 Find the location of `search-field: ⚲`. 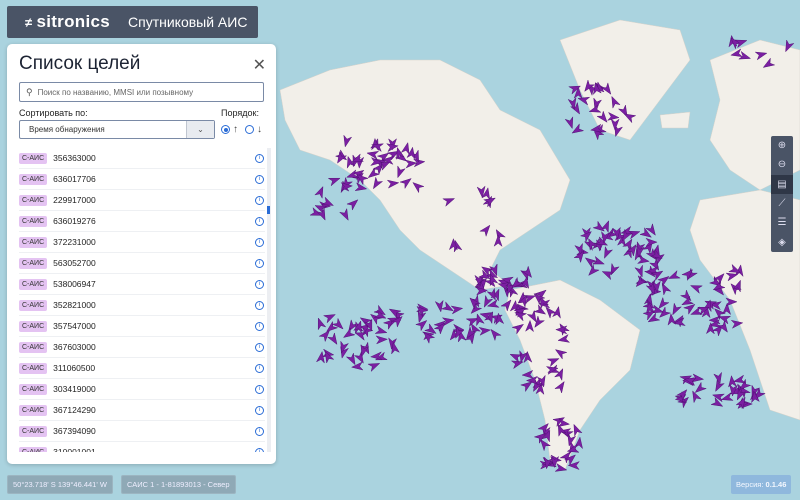

search-field: ⚲ is located at coordinates (141, 92).